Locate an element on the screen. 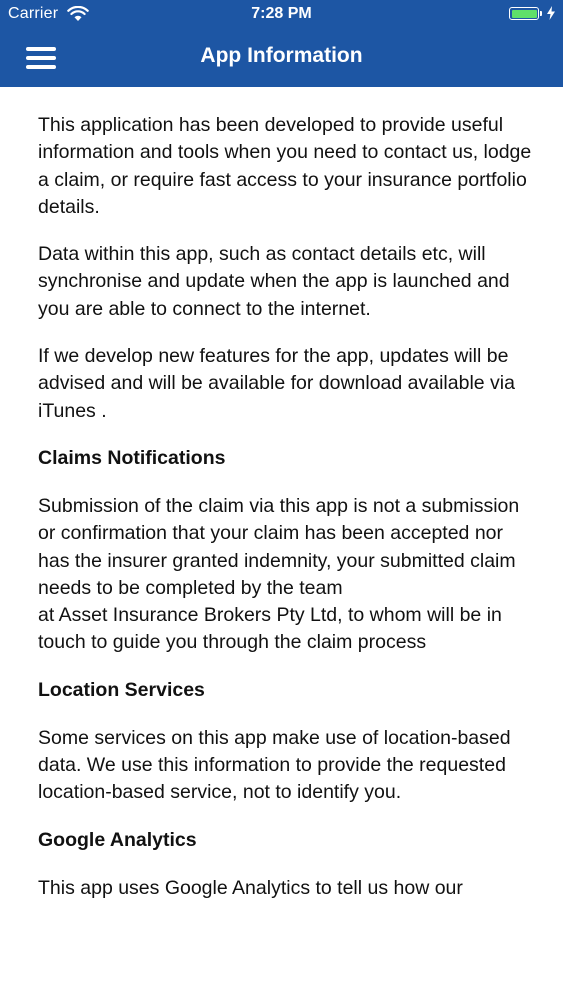 The height and width of the screenshot is (1000, 563). location-services-heading: Location Services is located at coordinates (121, 689).